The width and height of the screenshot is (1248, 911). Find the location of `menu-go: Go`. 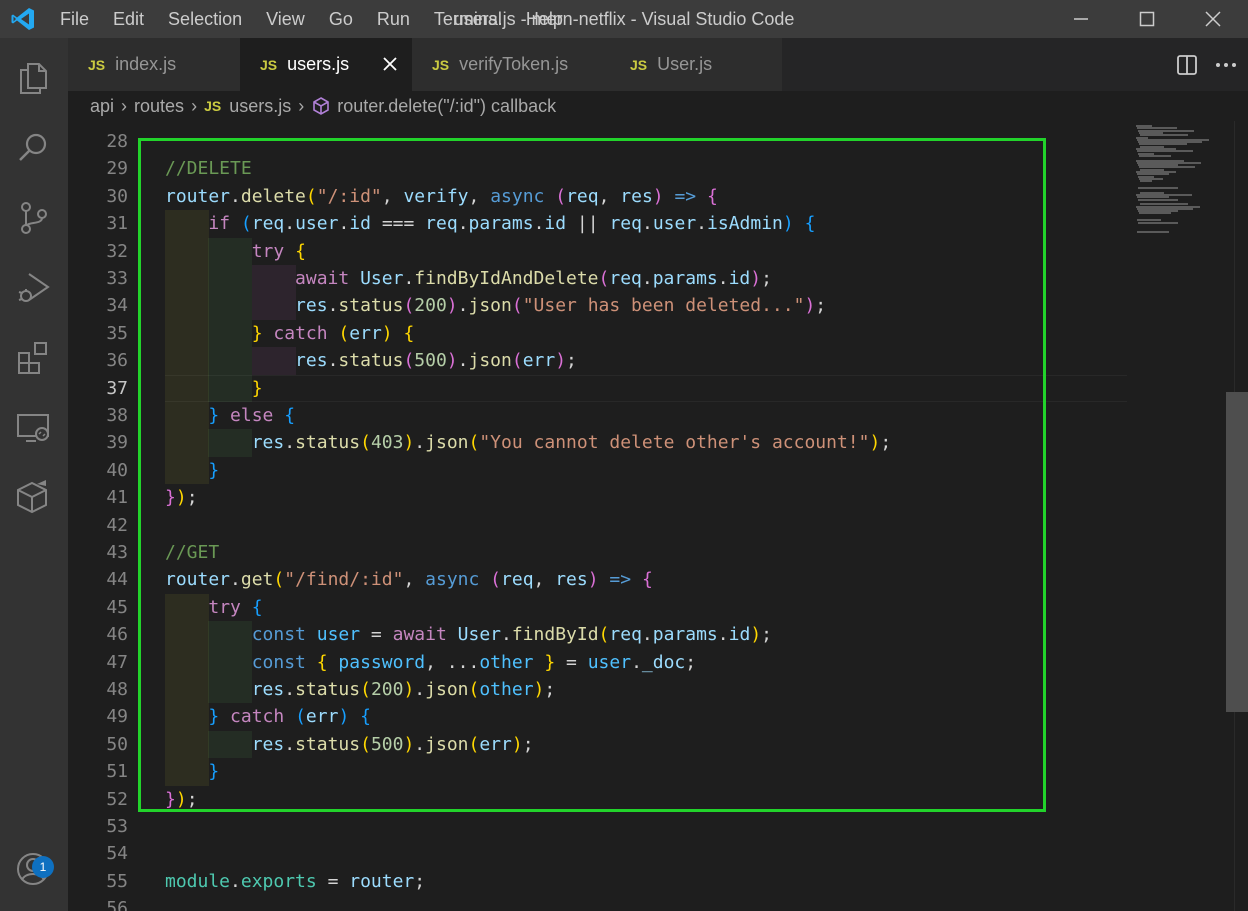

menu-go: Go is located at coordinates (341, 19).